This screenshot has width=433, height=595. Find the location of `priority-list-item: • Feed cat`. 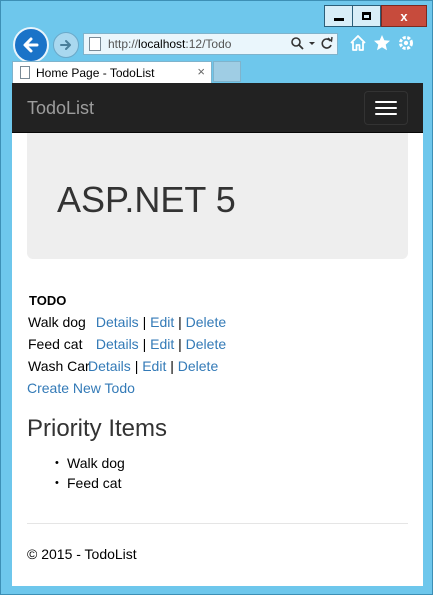

priority-list-item: • Feed cat is located at coordinates (76, 483).